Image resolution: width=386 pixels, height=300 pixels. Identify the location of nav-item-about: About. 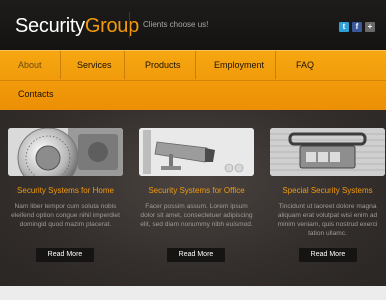
(30, 65).